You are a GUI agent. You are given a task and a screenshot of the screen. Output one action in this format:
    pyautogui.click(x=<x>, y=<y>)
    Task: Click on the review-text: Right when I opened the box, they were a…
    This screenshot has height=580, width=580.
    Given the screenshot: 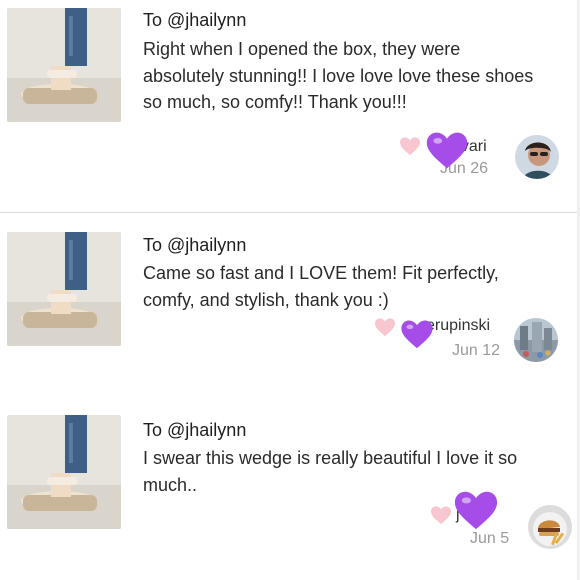 What is the action you would take?
    pyautogui.click(x=338, y=75)
    